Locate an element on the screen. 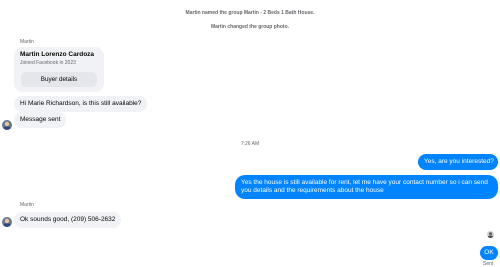 This screenshot has height=267, width=500. buyer-details-button: Buyer details is located at coordinates (59, 79).